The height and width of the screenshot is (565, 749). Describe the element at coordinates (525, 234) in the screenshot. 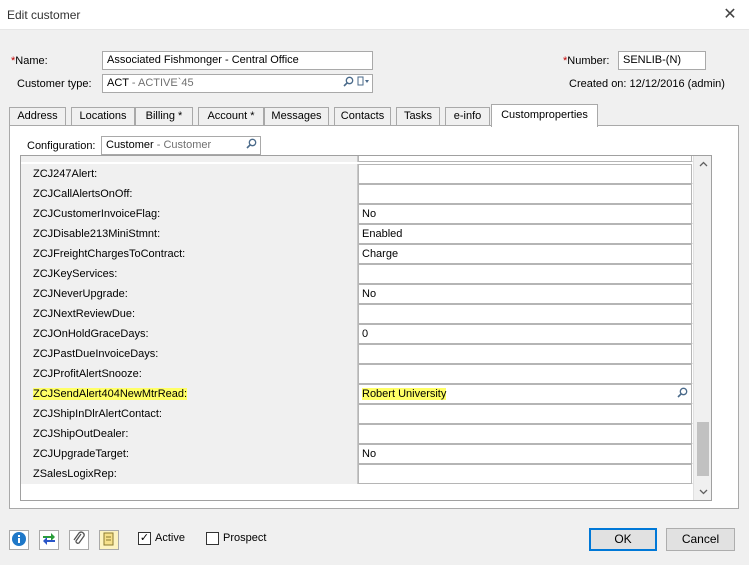

I see `property-value: Enabled` at that location.